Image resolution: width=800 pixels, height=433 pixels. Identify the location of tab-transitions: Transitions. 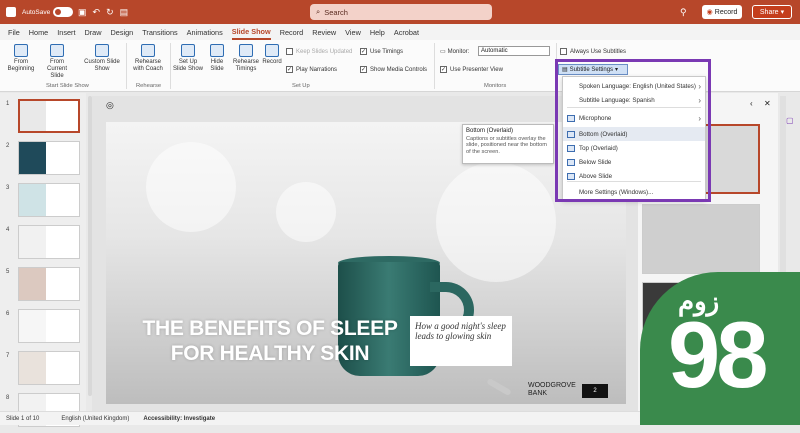
(159, 32).